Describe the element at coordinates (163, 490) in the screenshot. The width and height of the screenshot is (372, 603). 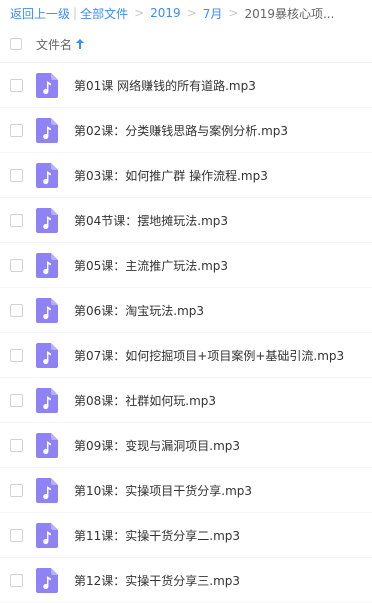
I see `file-name: 第10课：实操项目干货分享.mp3` at that location.